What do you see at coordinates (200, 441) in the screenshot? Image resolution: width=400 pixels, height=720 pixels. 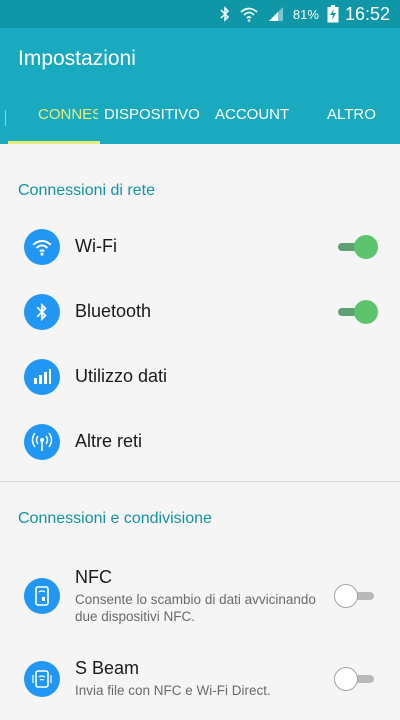 I see `settings-item-other-networks: Altre reti` at bounding box center [200, 441].